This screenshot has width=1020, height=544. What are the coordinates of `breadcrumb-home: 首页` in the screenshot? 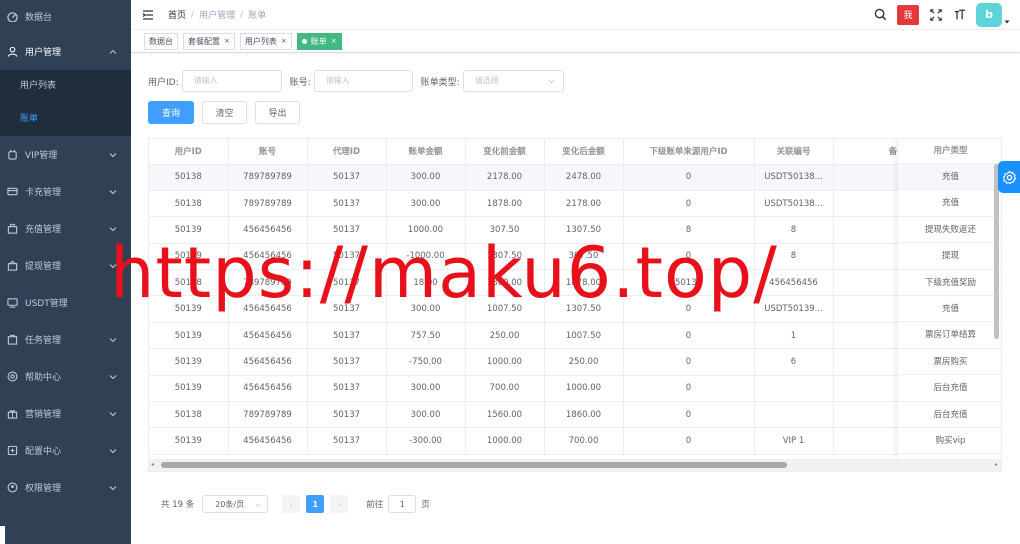 It's located at (177, 14).